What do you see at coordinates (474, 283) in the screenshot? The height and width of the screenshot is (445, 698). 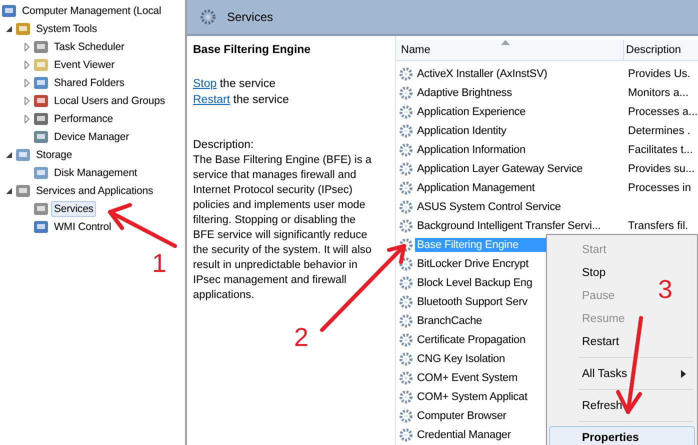 I see `service-name: Block Level Backup Eng` at bounding box center [474, 283].